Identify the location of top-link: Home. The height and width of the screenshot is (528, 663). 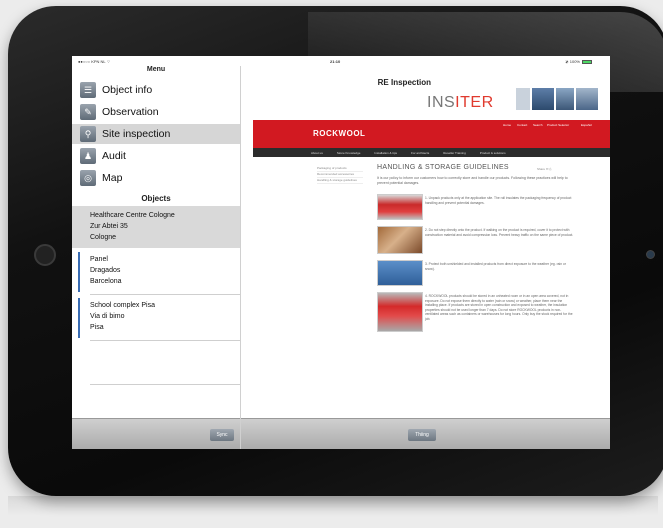
(507, 125).